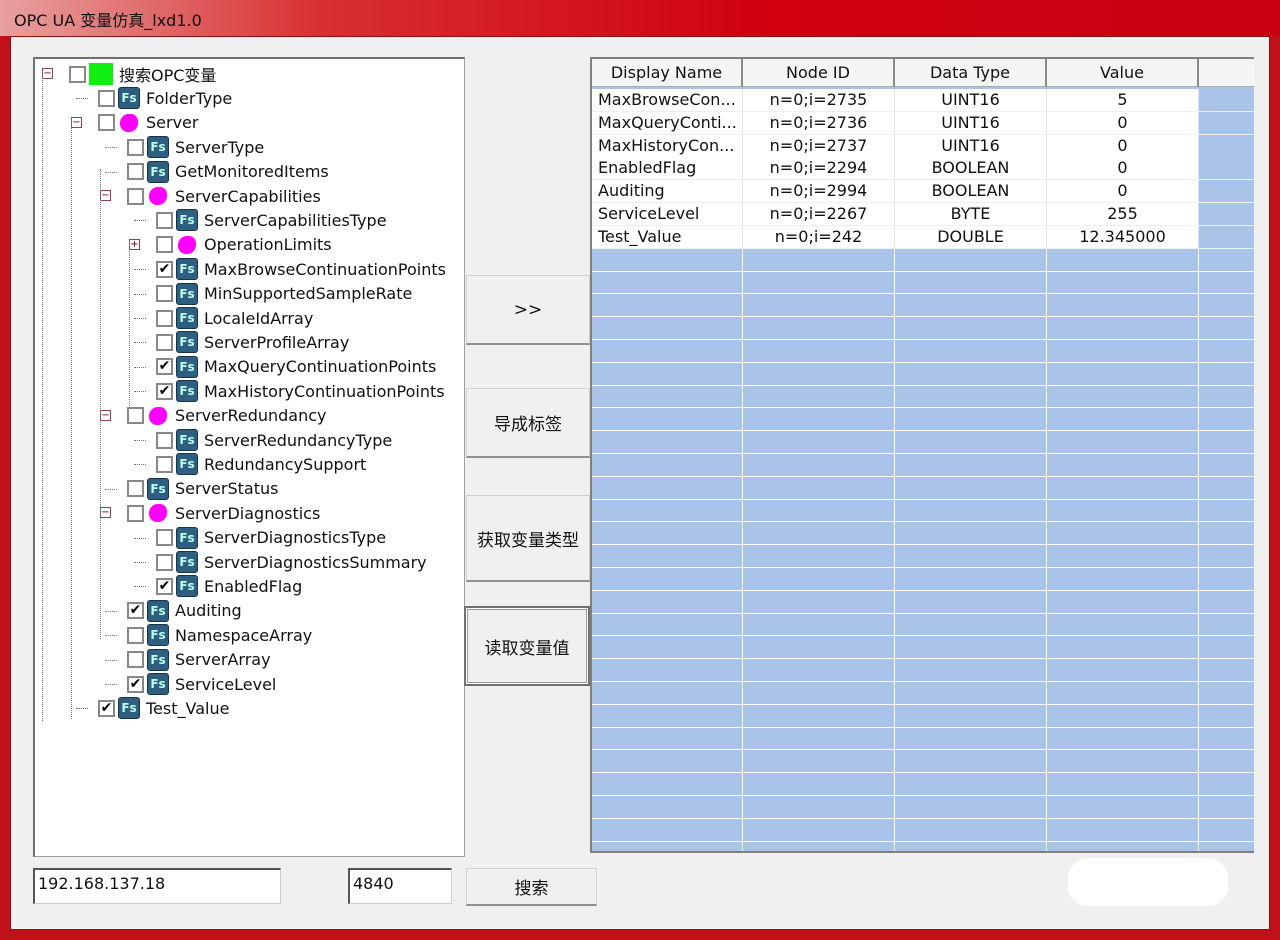 This screenshot has width=1280, height=940. What do you see at coordinates (218, 586) in the screenshot?
I see `tree-node: ✔ Fs EnabledFlag` at bounding box center [218, 586].